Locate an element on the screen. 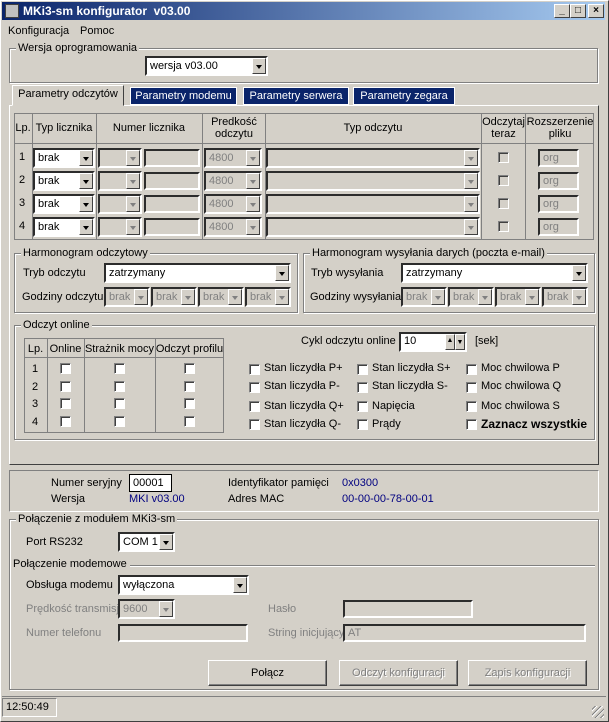 The width and height of the screenshot is (609, 722). resize-grip-icon is located at coordinates (598, 712).